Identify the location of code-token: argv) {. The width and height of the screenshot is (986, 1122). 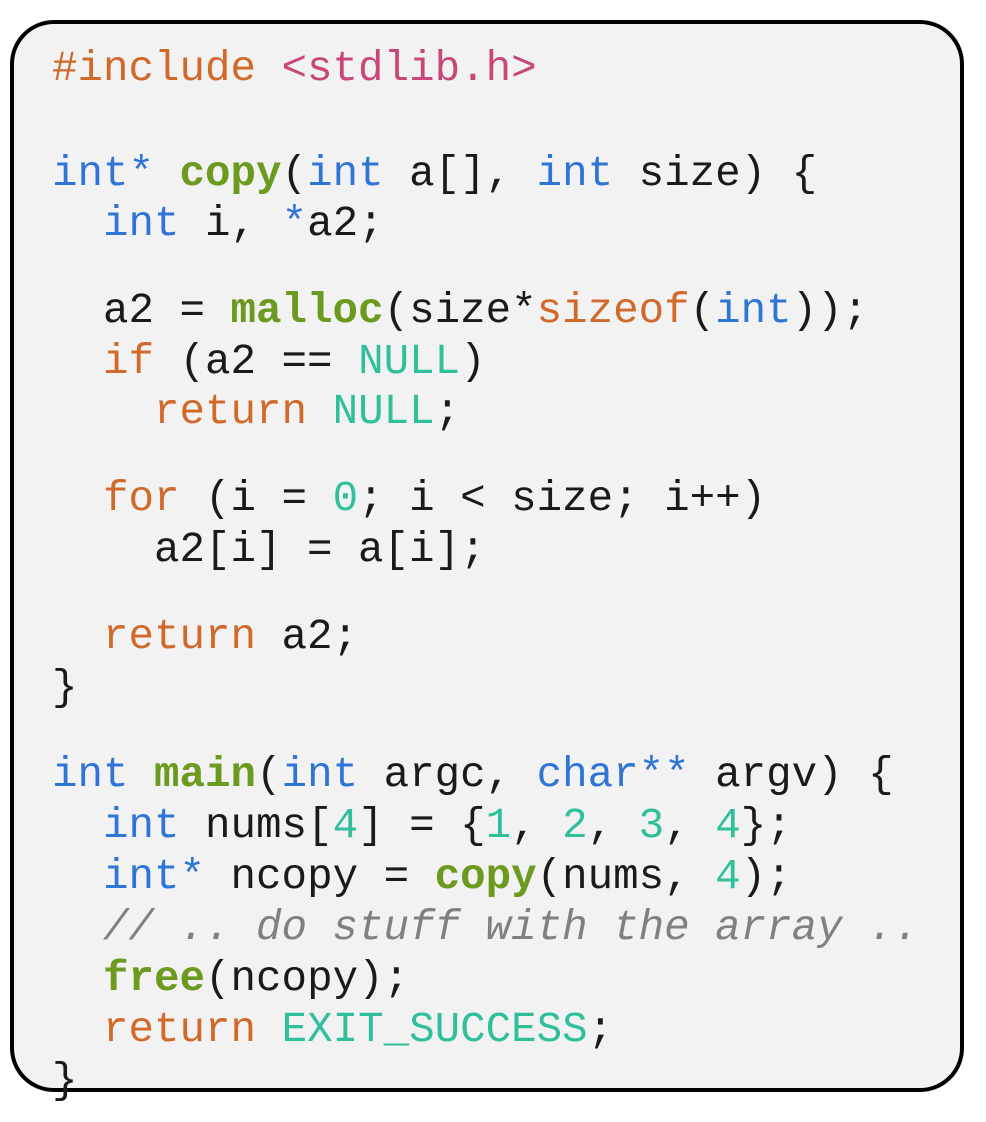
(791, 775).